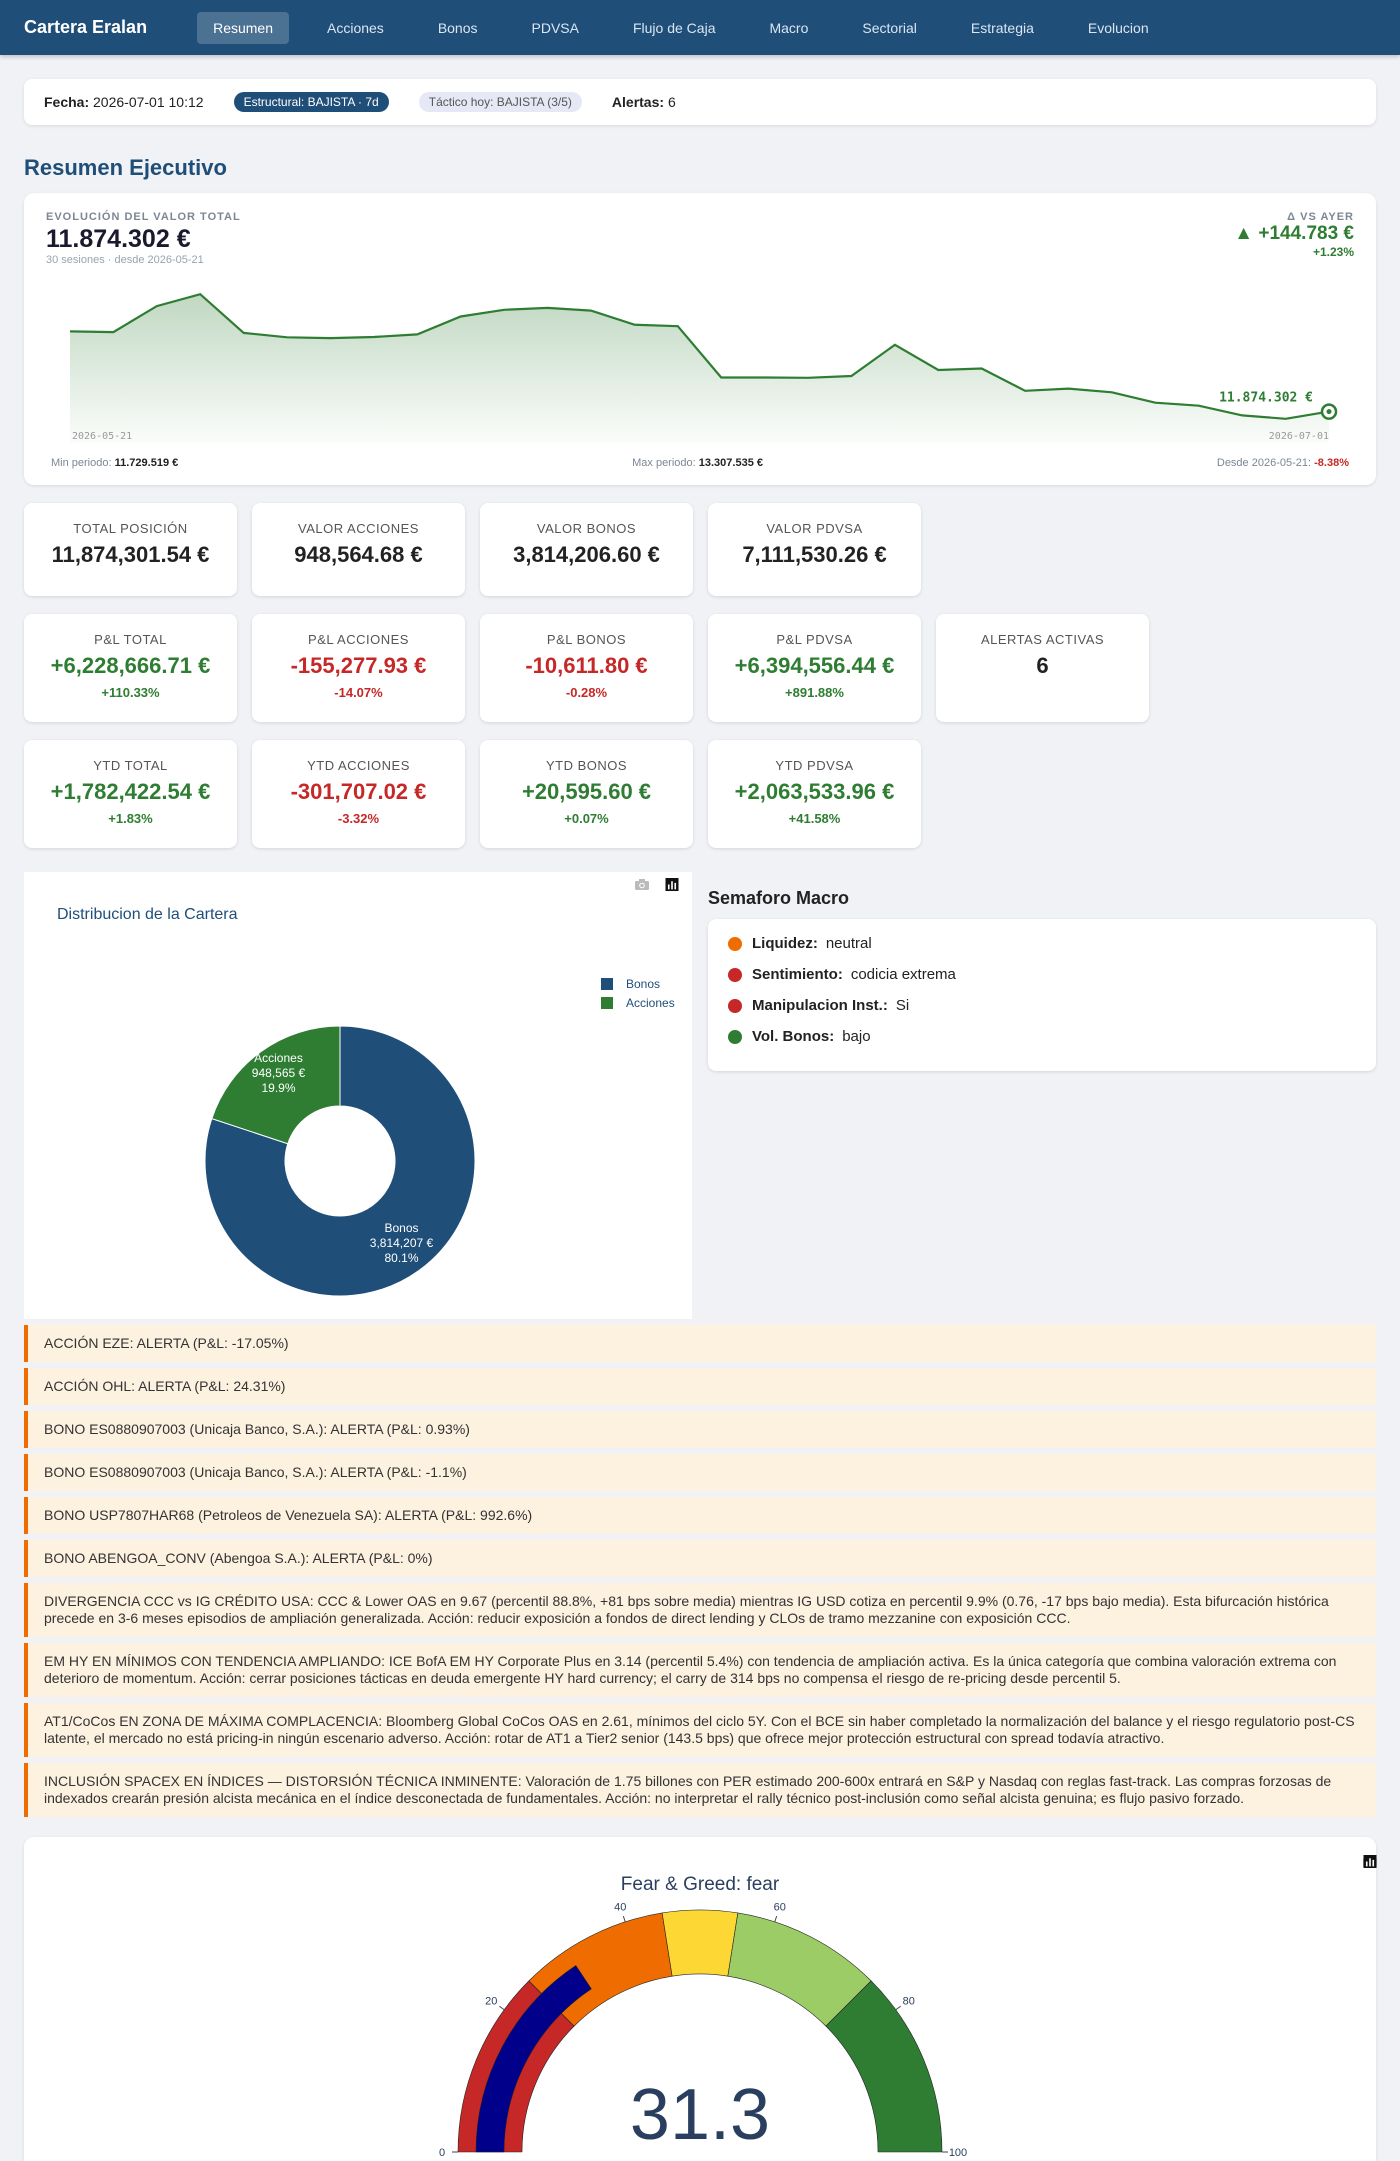 The image size is (1400, 2161). I want to click on tactico-badge: Táctico hoy: BAJISTA (3/5), so click(500, 102).